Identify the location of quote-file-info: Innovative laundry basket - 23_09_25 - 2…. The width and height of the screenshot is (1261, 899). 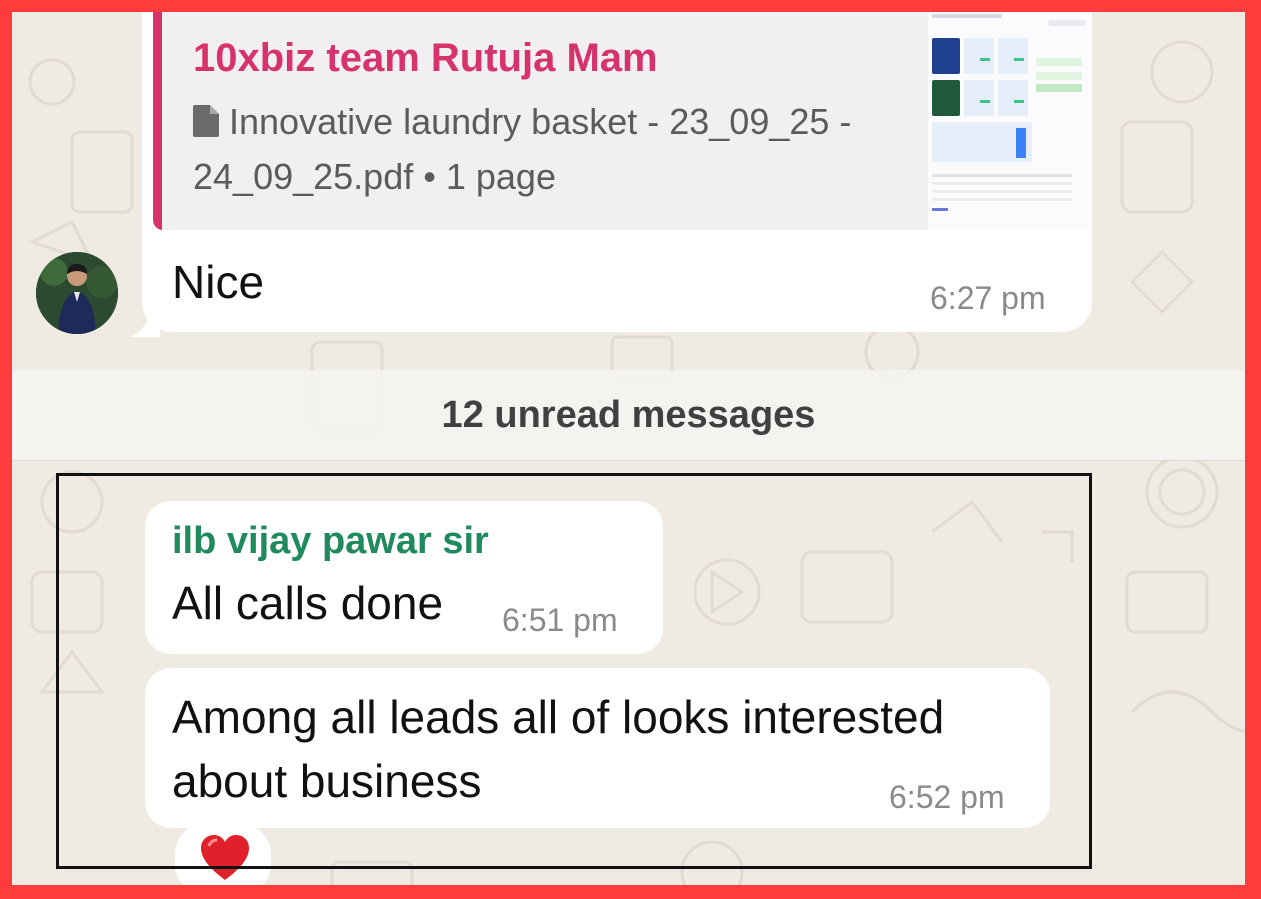
(560, 149).